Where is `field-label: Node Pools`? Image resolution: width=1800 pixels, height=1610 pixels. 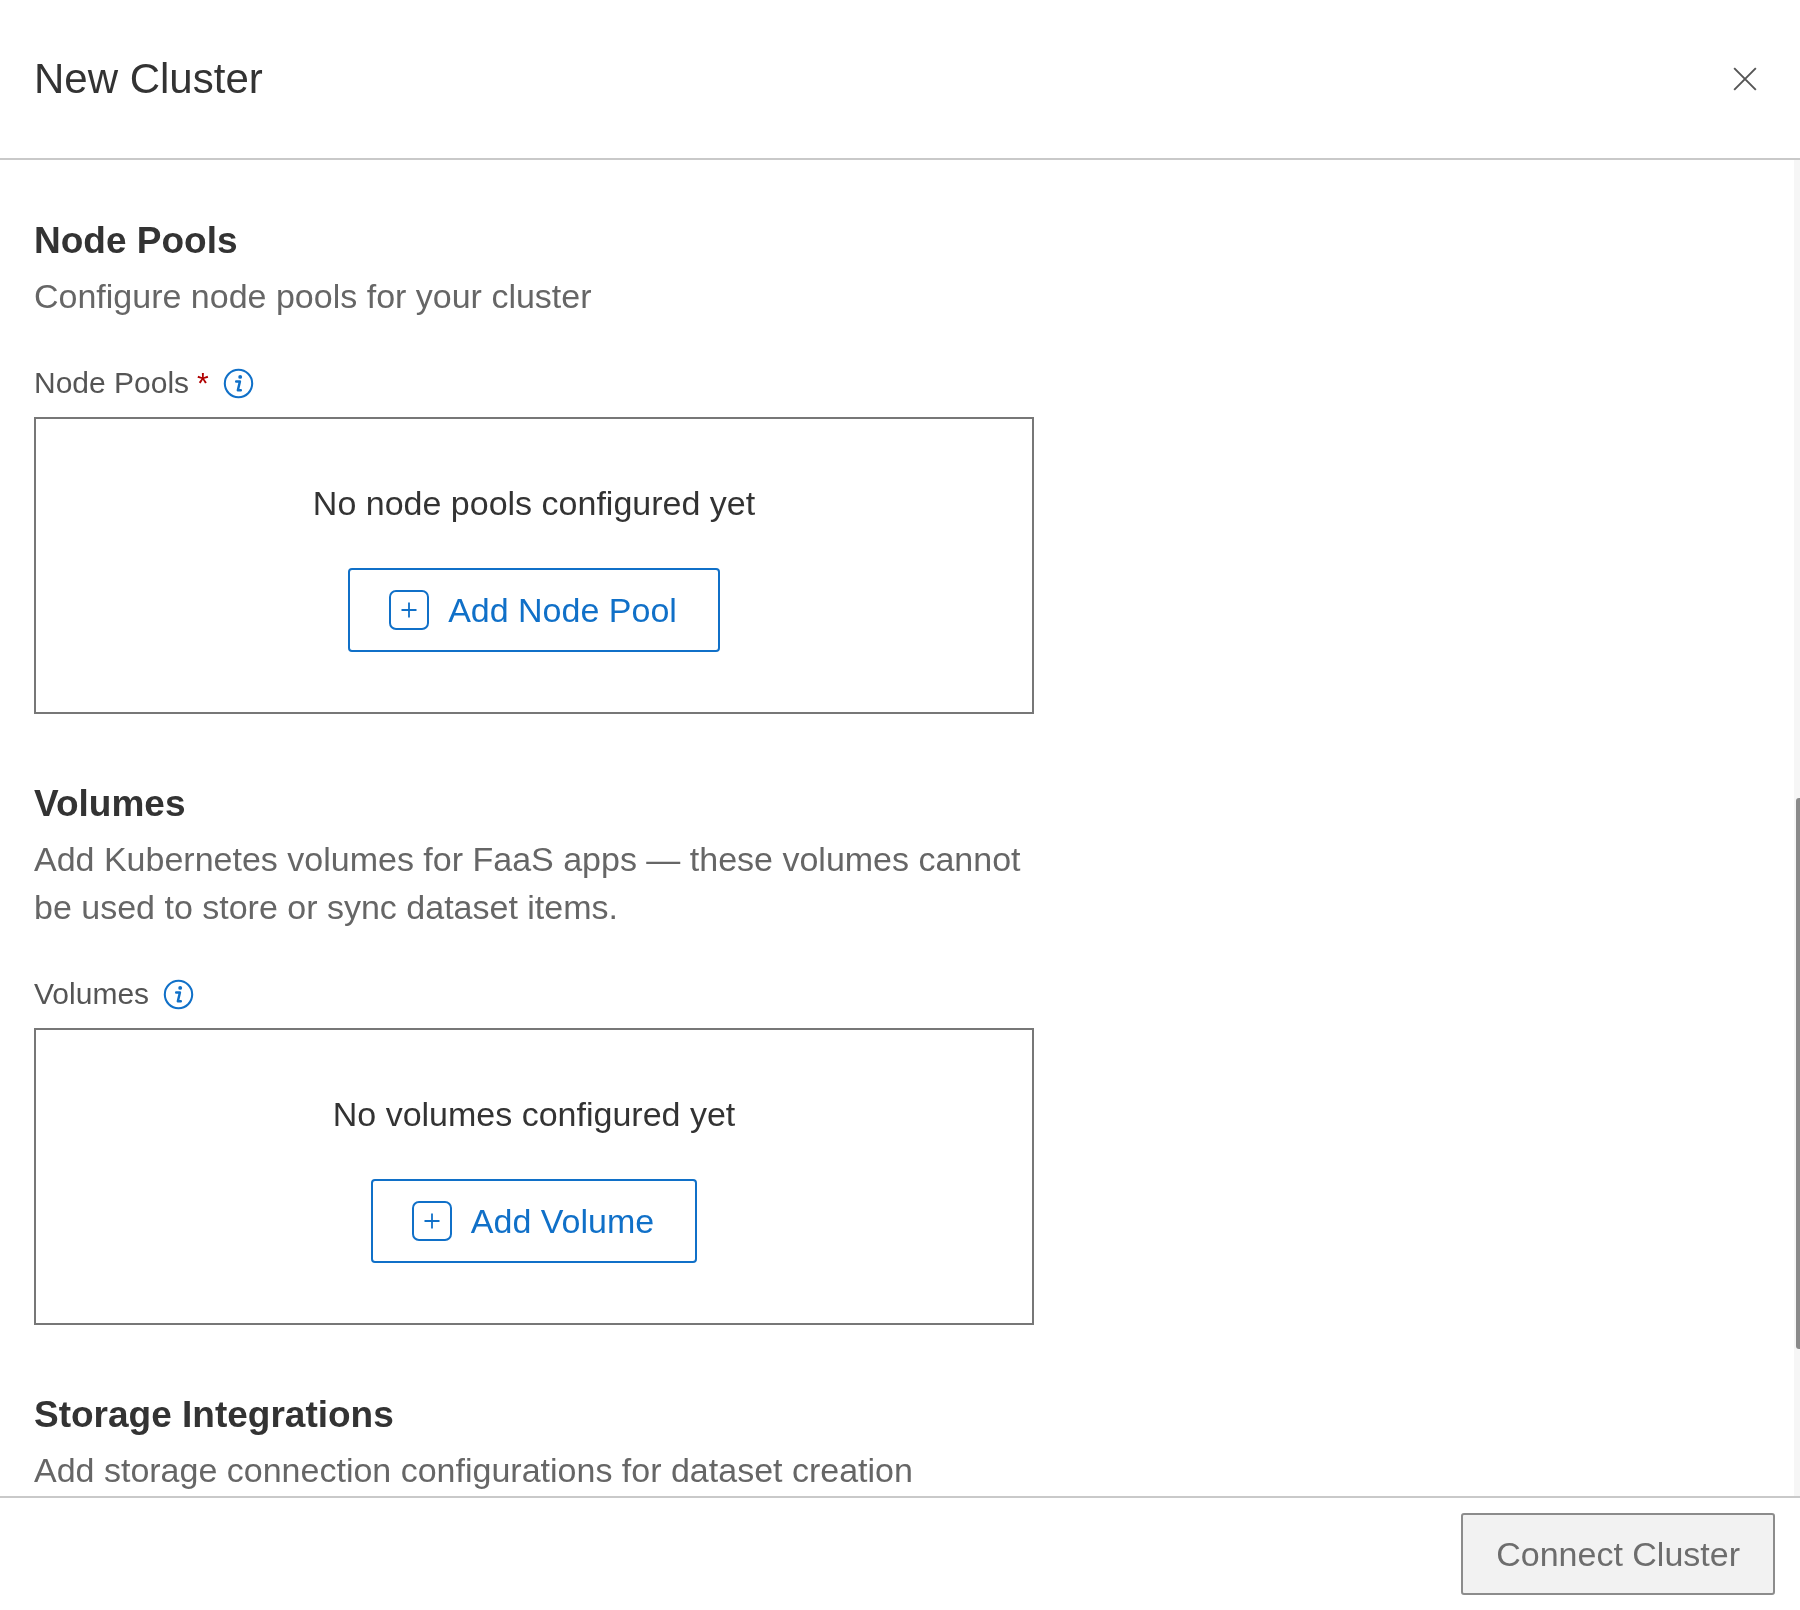 field-label: Node Pools is located at coordinates (112, 383).